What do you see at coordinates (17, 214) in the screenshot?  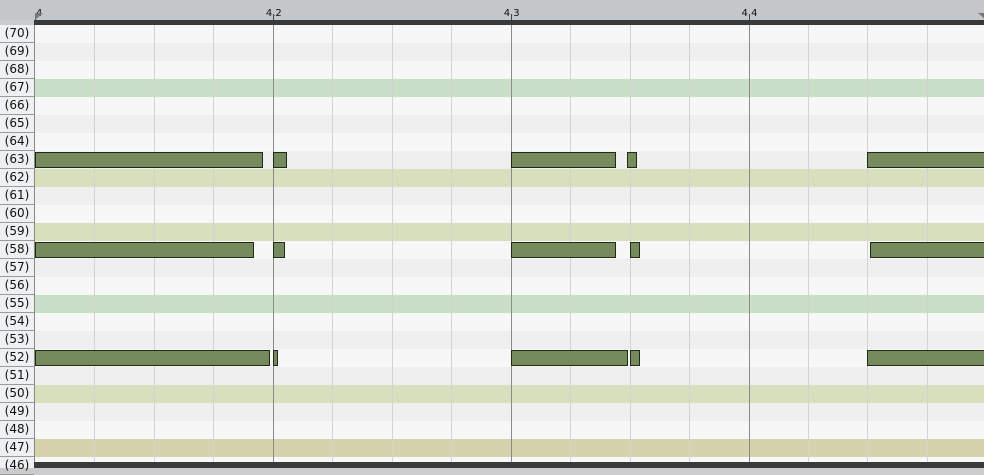 I see `pitch-key: (60)` at bounding box center [17, 214].